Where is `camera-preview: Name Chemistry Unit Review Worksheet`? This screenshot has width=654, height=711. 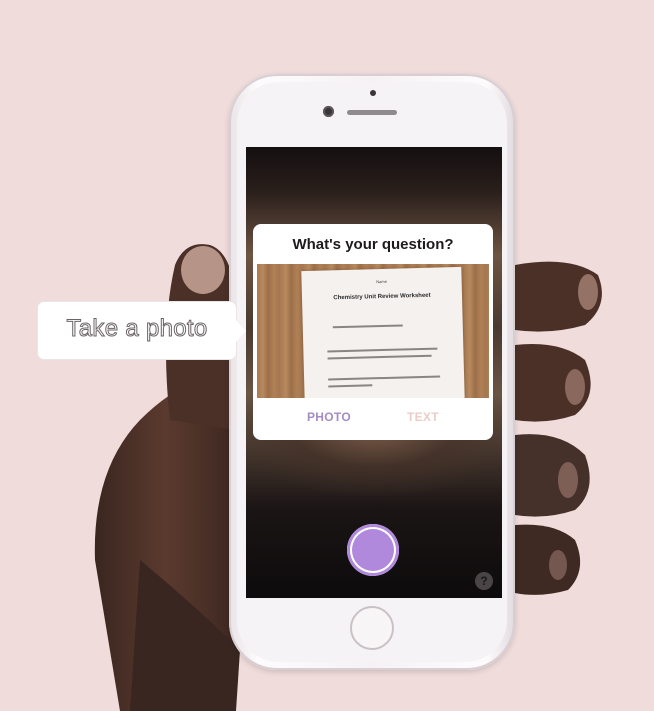 camera-preview: Name Chemistry Unit Review Worksheet is located at coordinates (373, 331).